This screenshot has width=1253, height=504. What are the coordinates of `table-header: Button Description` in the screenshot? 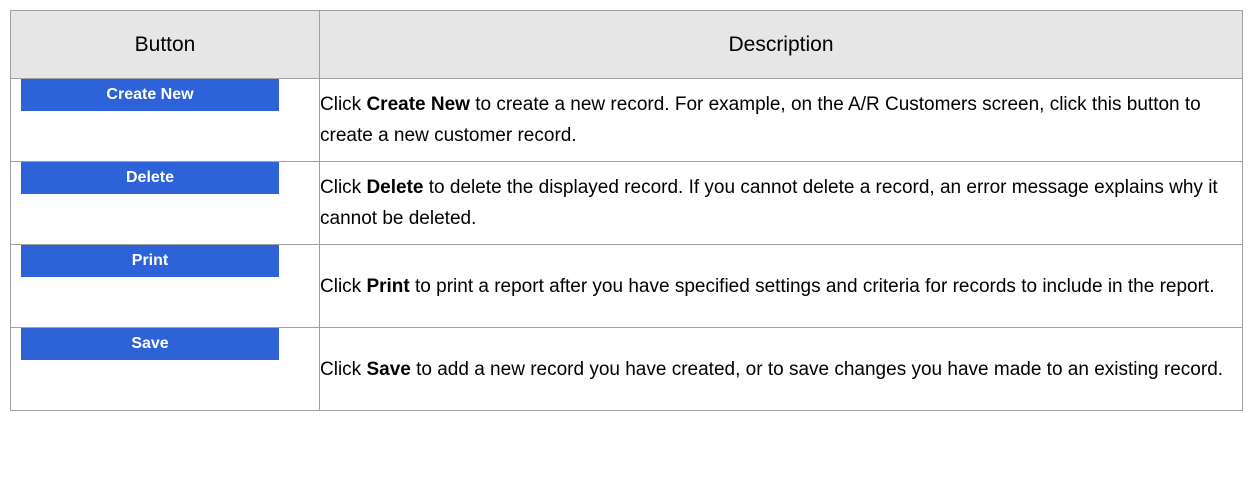 It's located at (626, 44).